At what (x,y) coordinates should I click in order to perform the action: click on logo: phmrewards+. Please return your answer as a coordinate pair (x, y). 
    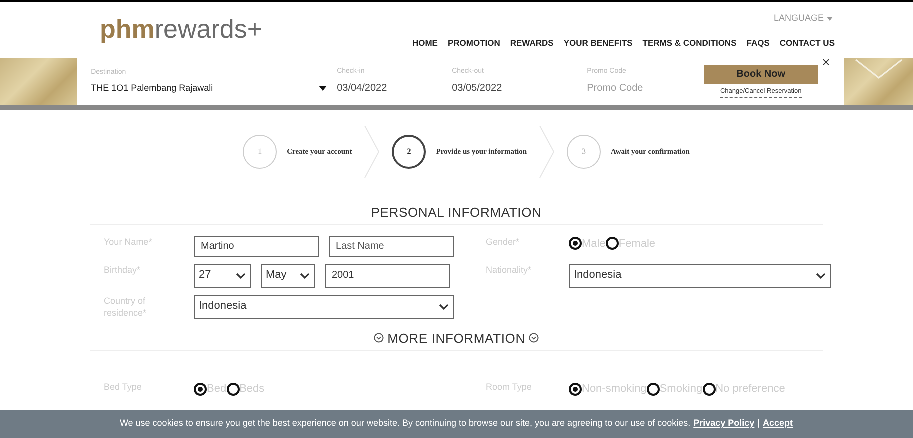
    Looking at the image, I should click on (181, 30).